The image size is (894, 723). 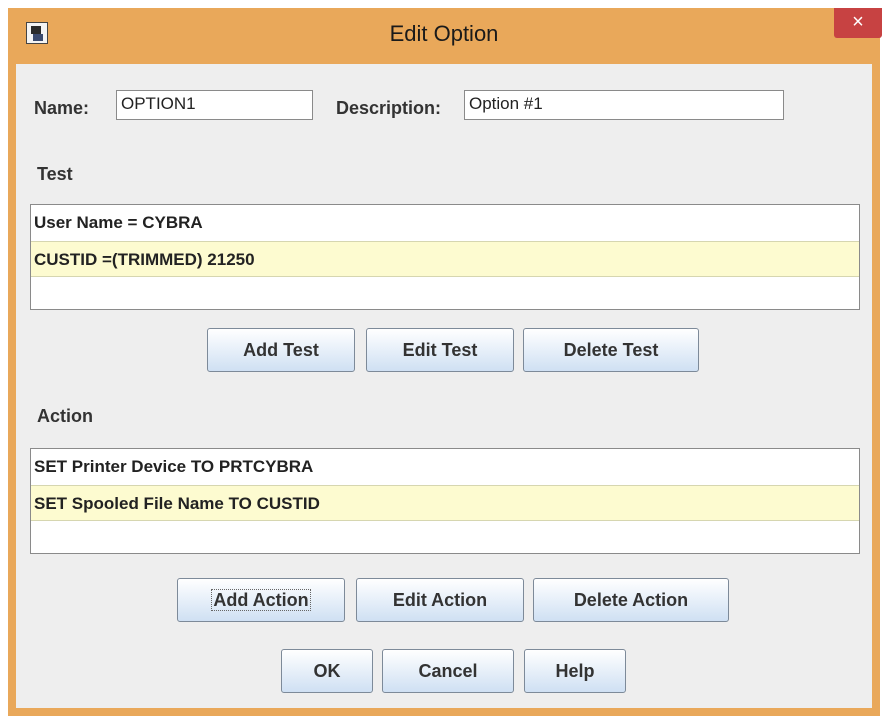 What do you see at coordinates (858, 23) in the screenshot?
I see `close-button: ×` at bounding box center [858, 23].